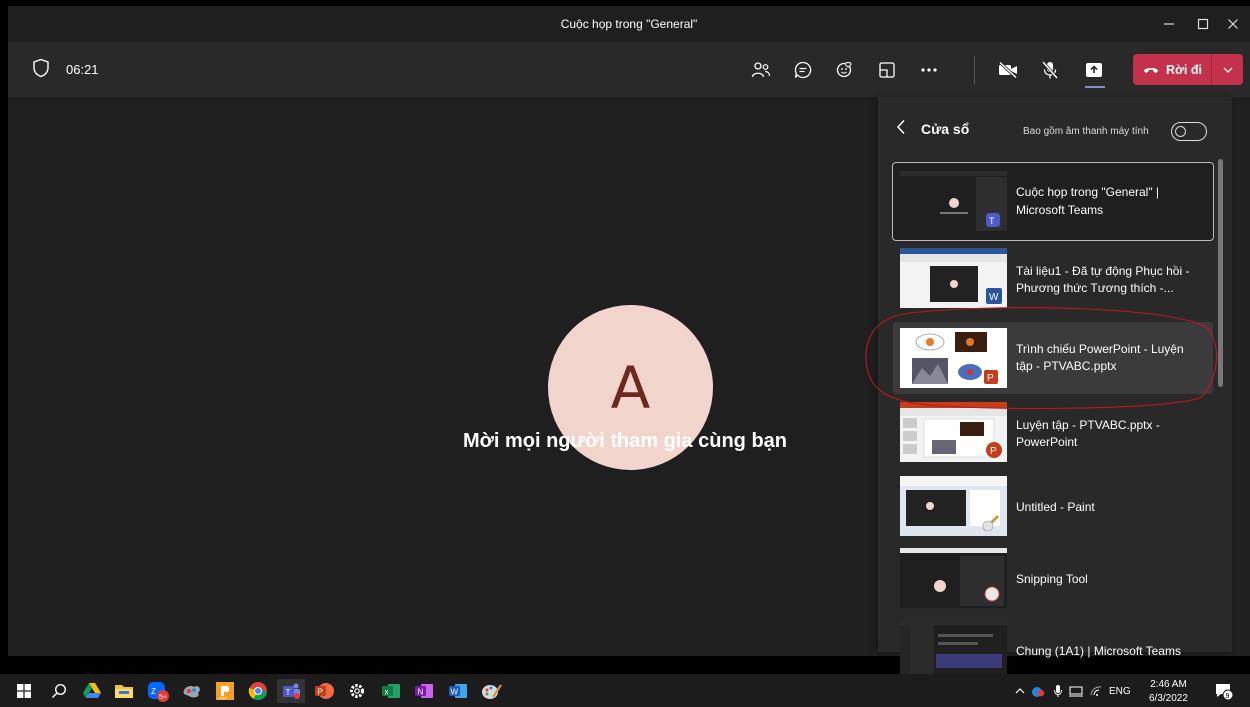  I want to click on chevron-down-icon, so click(1227, 70).